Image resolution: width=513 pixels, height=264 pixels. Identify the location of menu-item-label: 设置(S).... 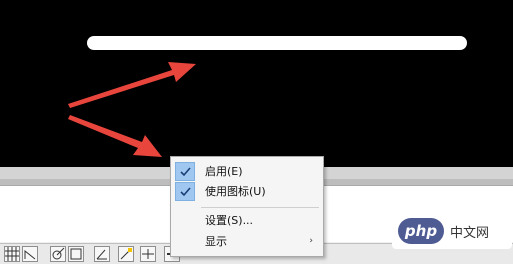
(229, 220).